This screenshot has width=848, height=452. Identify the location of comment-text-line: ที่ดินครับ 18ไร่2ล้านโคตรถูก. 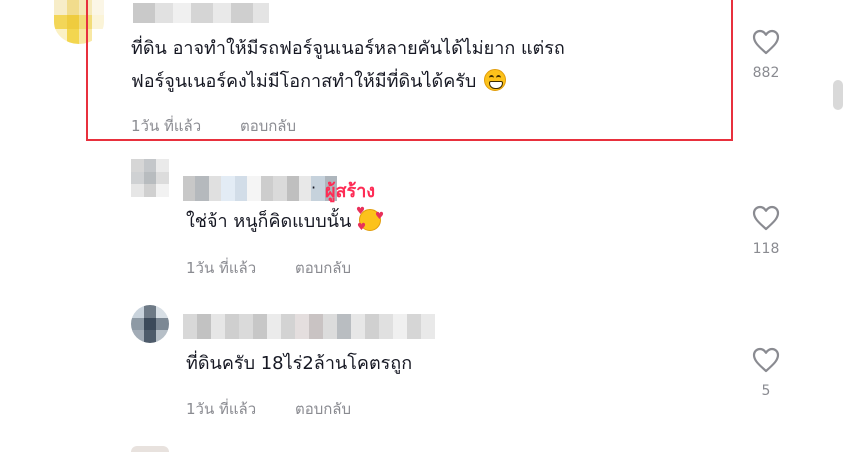
(299, 363).